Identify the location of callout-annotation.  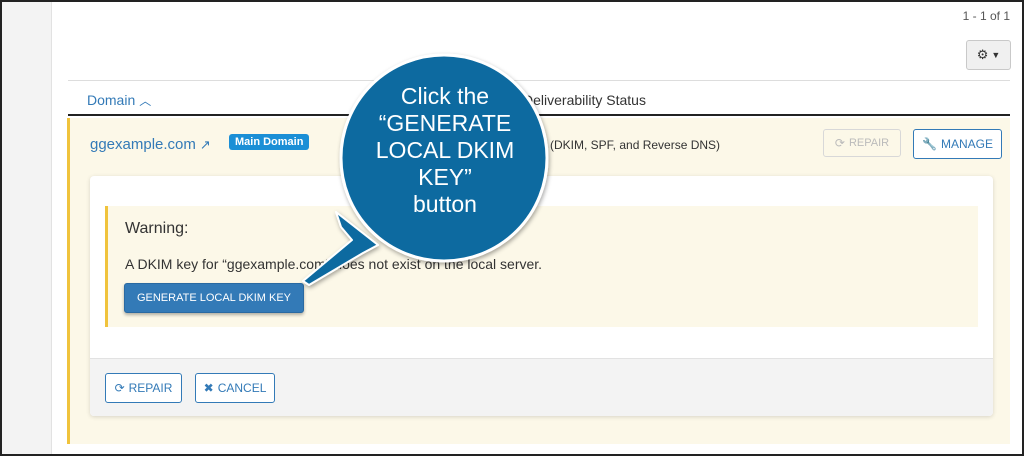
(425, 169).